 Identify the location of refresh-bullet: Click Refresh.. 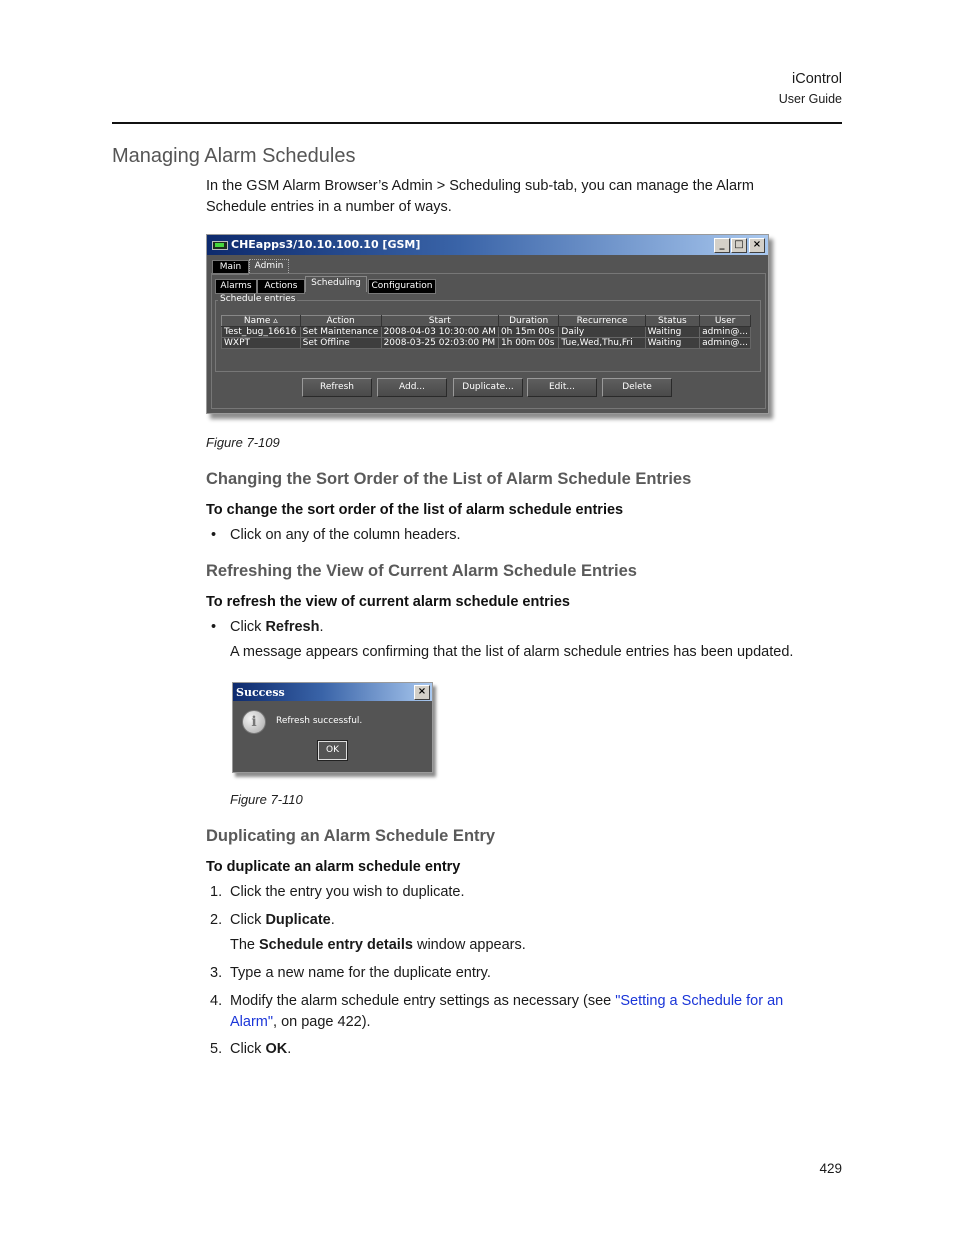
(276, 627).